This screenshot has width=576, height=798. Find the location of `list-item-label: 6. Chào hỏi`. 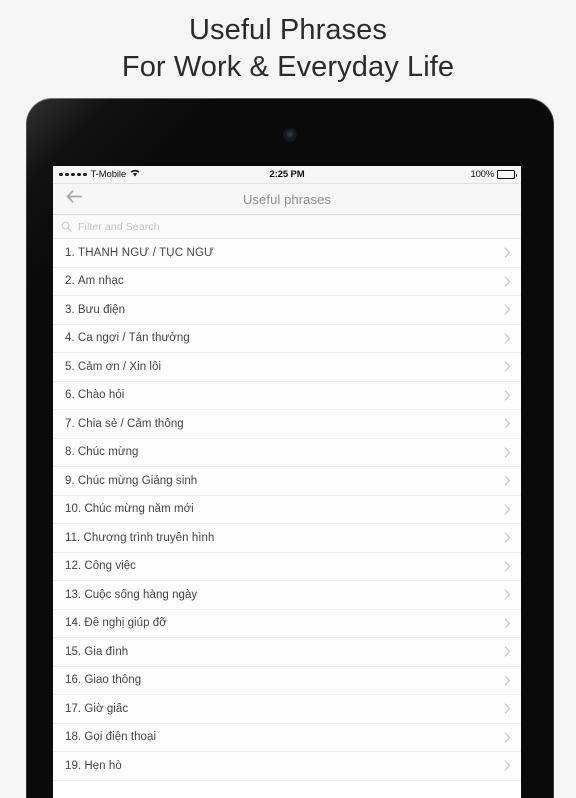

list-item-label: 6. Chào hỏi is located at coordinates (95, 395).